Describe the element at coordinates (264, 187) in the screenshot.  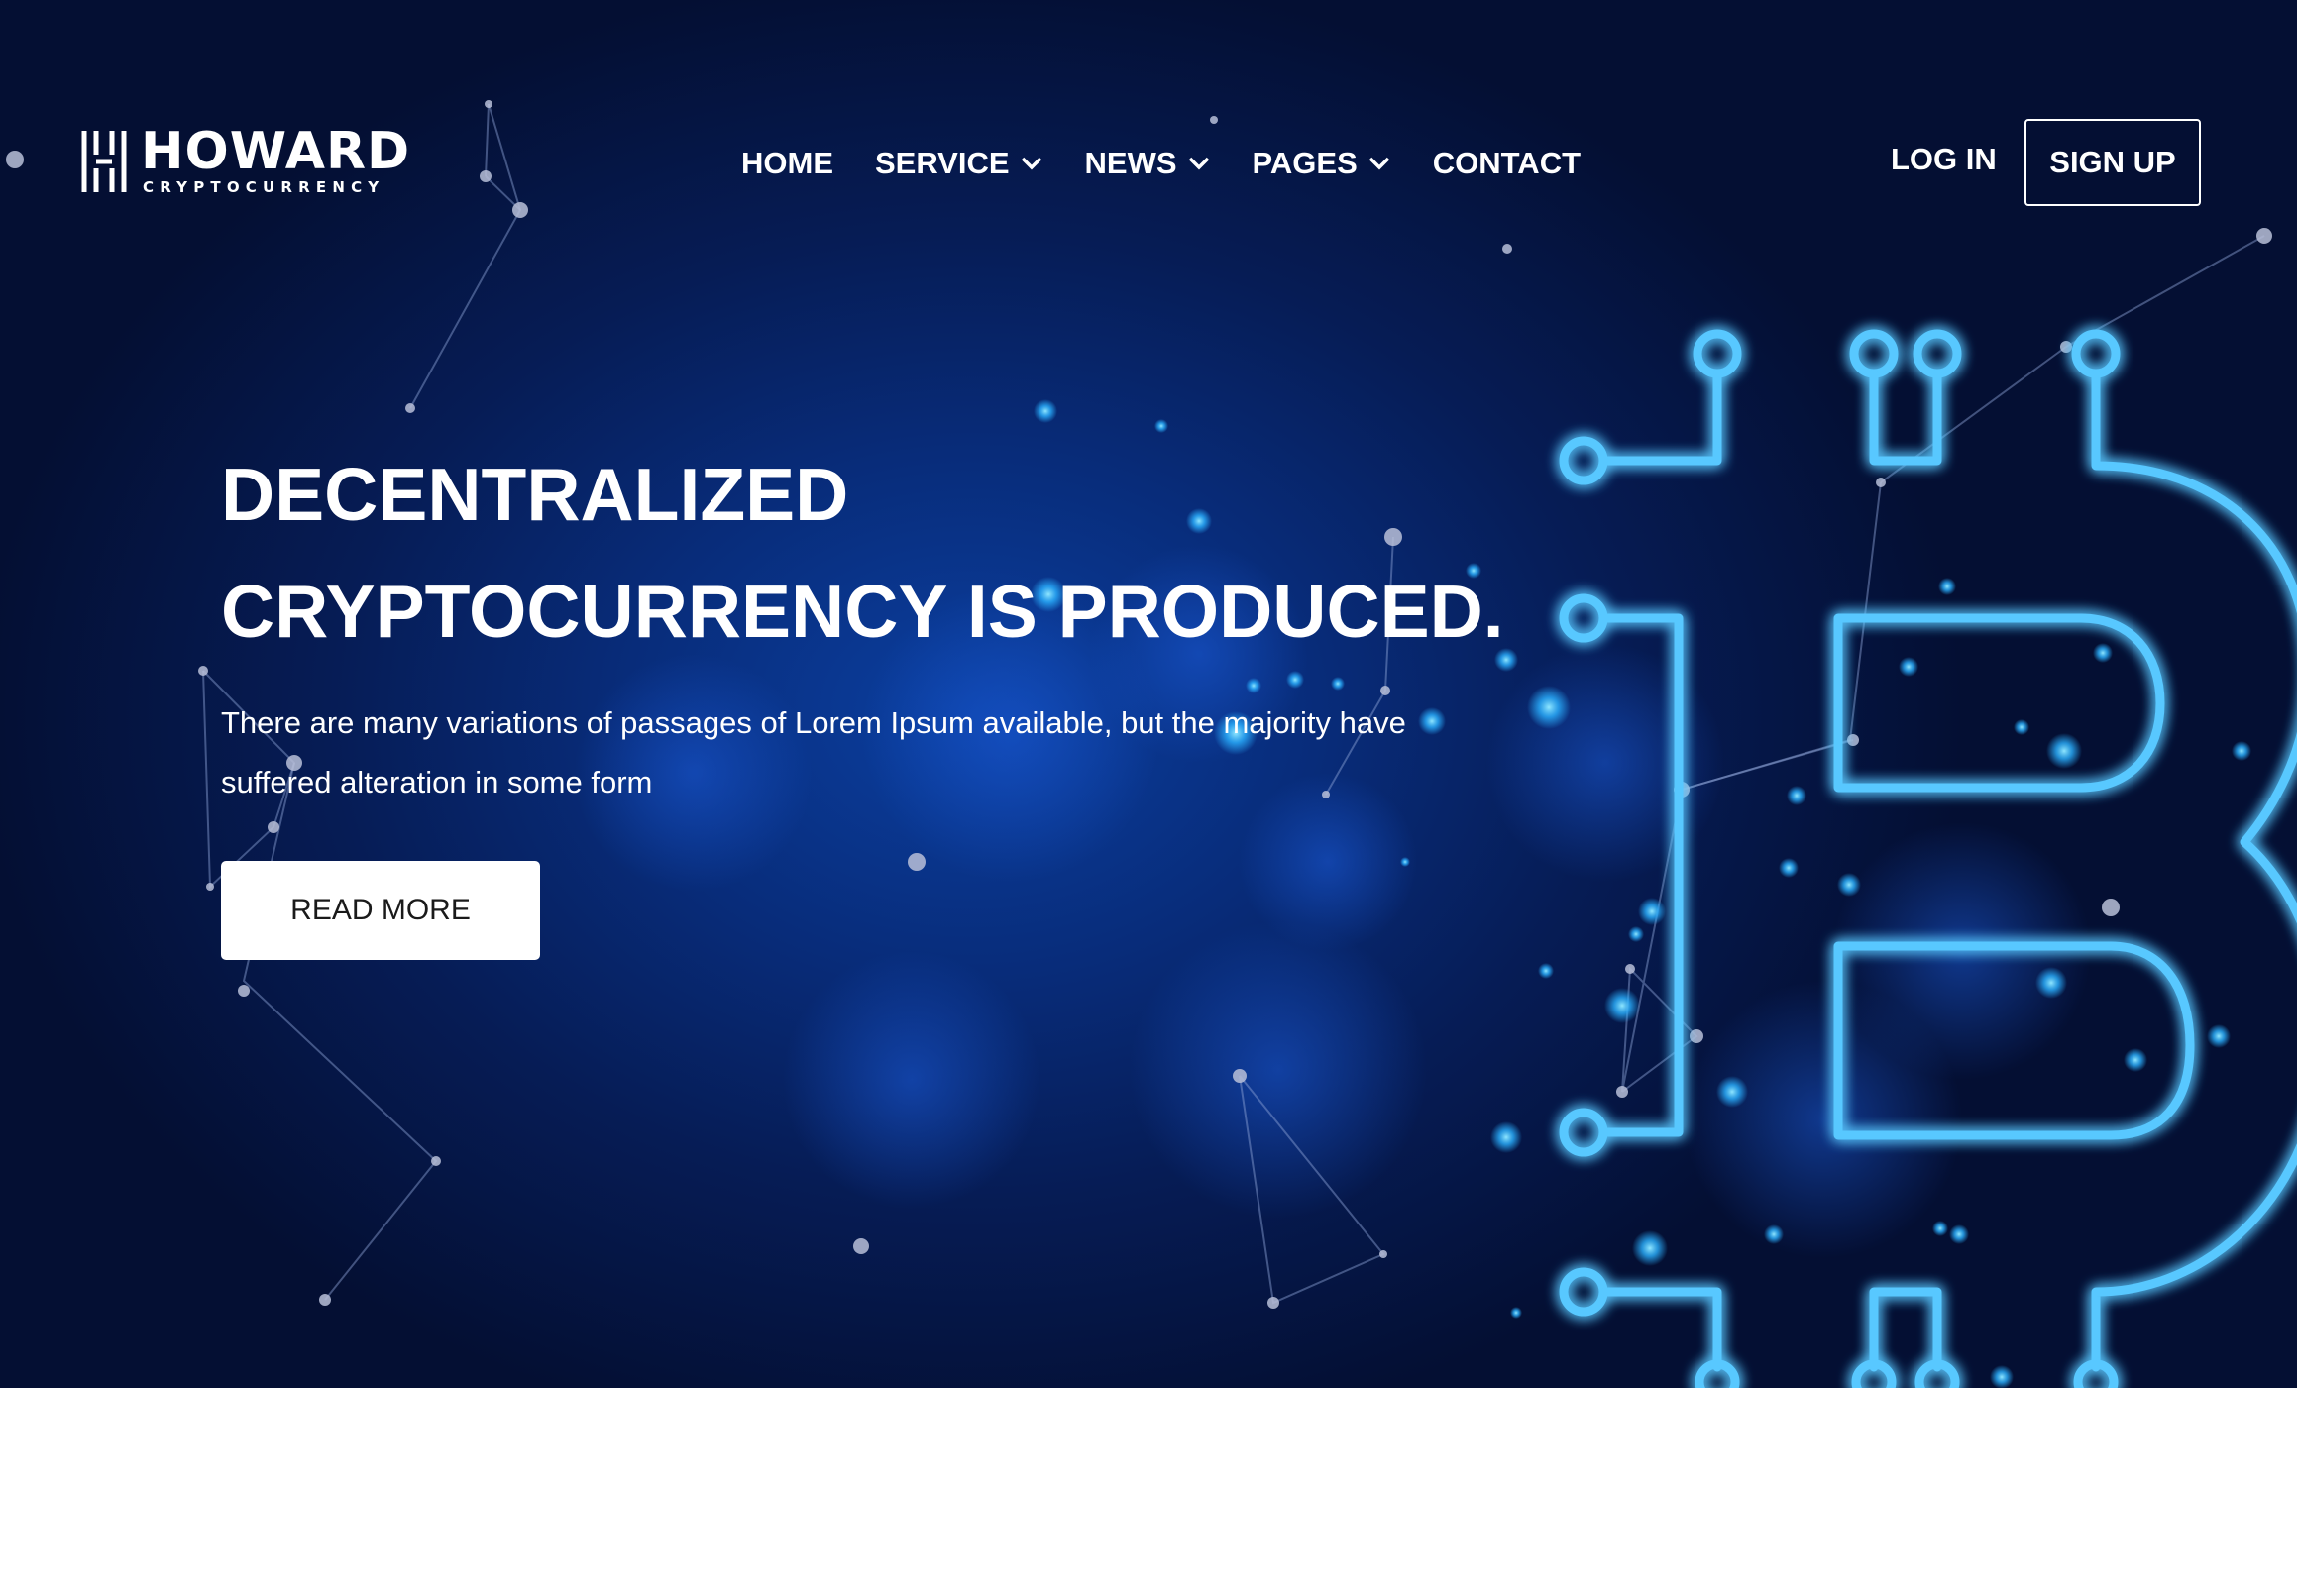
I see `brand-tagline: CRYPTOCURRENCY` at that location.